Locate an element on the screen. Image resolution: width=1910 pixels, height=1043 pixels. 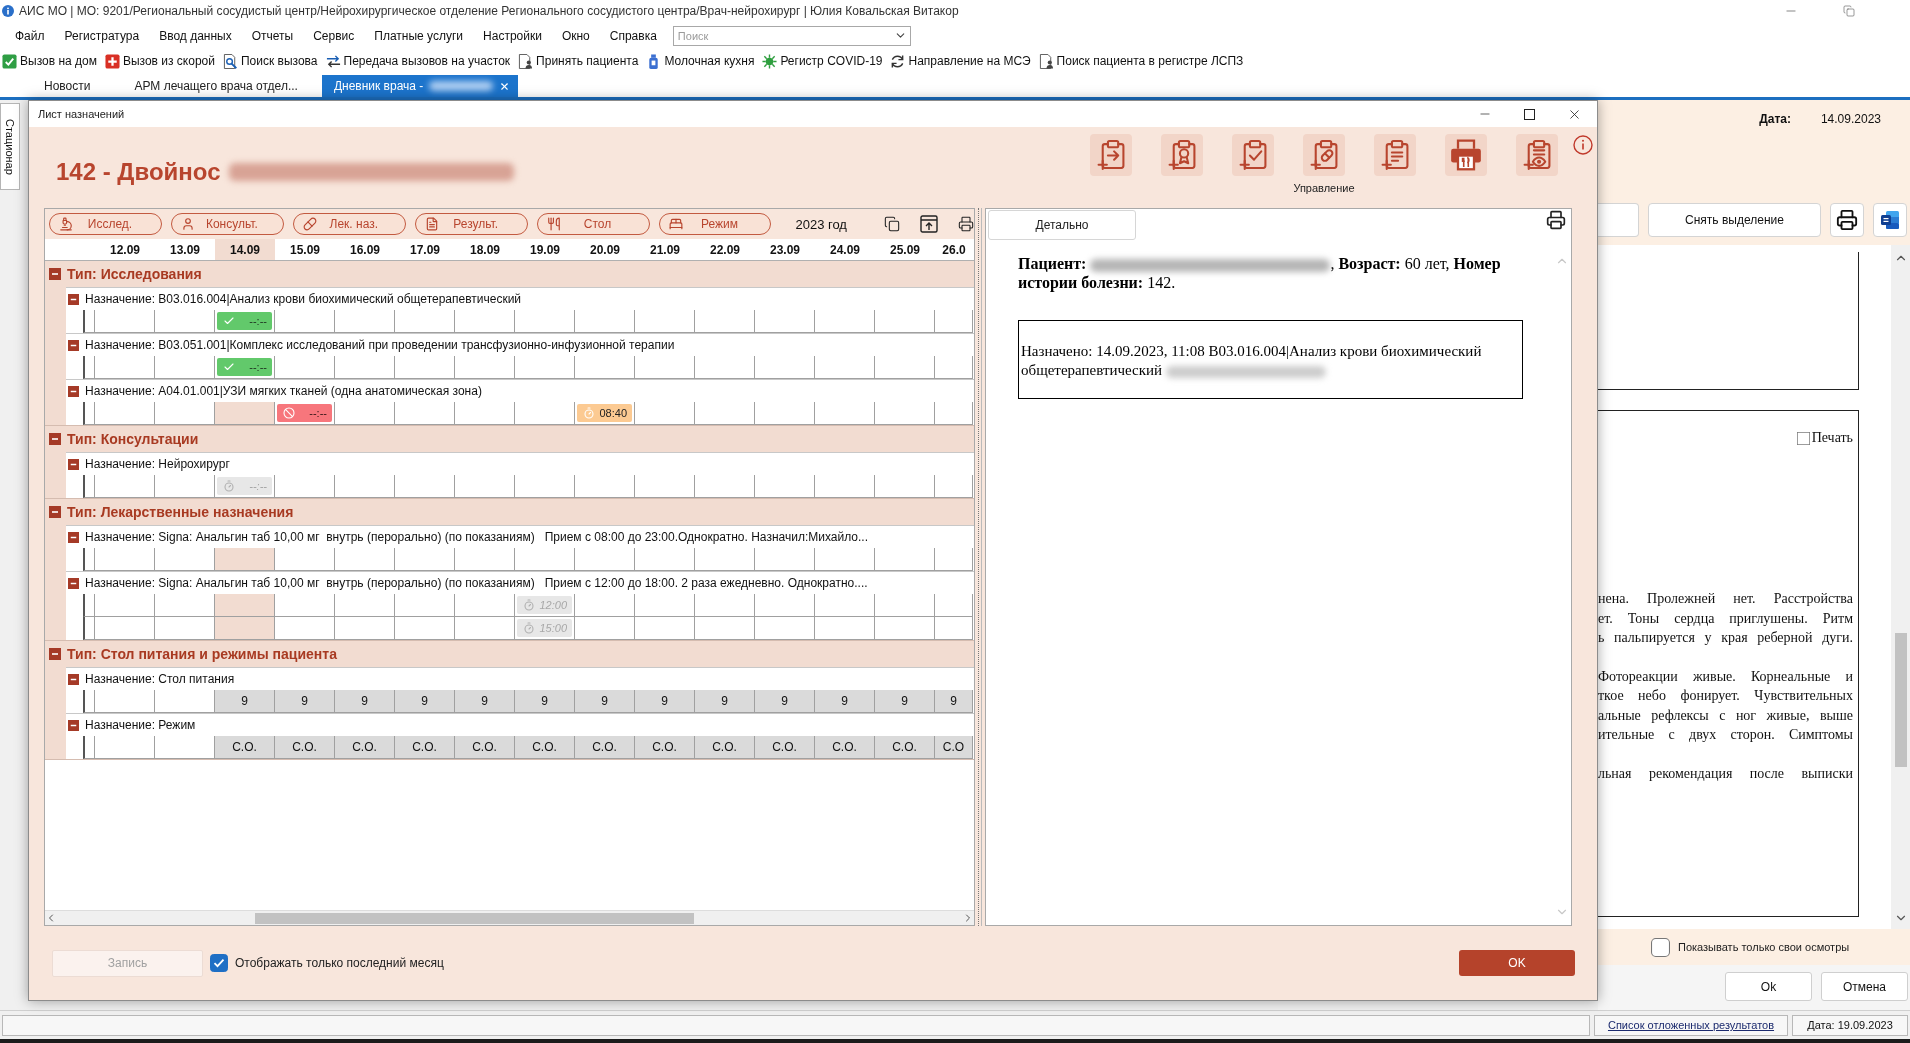
menu-item: Справка is located at coordinates (633, 35).